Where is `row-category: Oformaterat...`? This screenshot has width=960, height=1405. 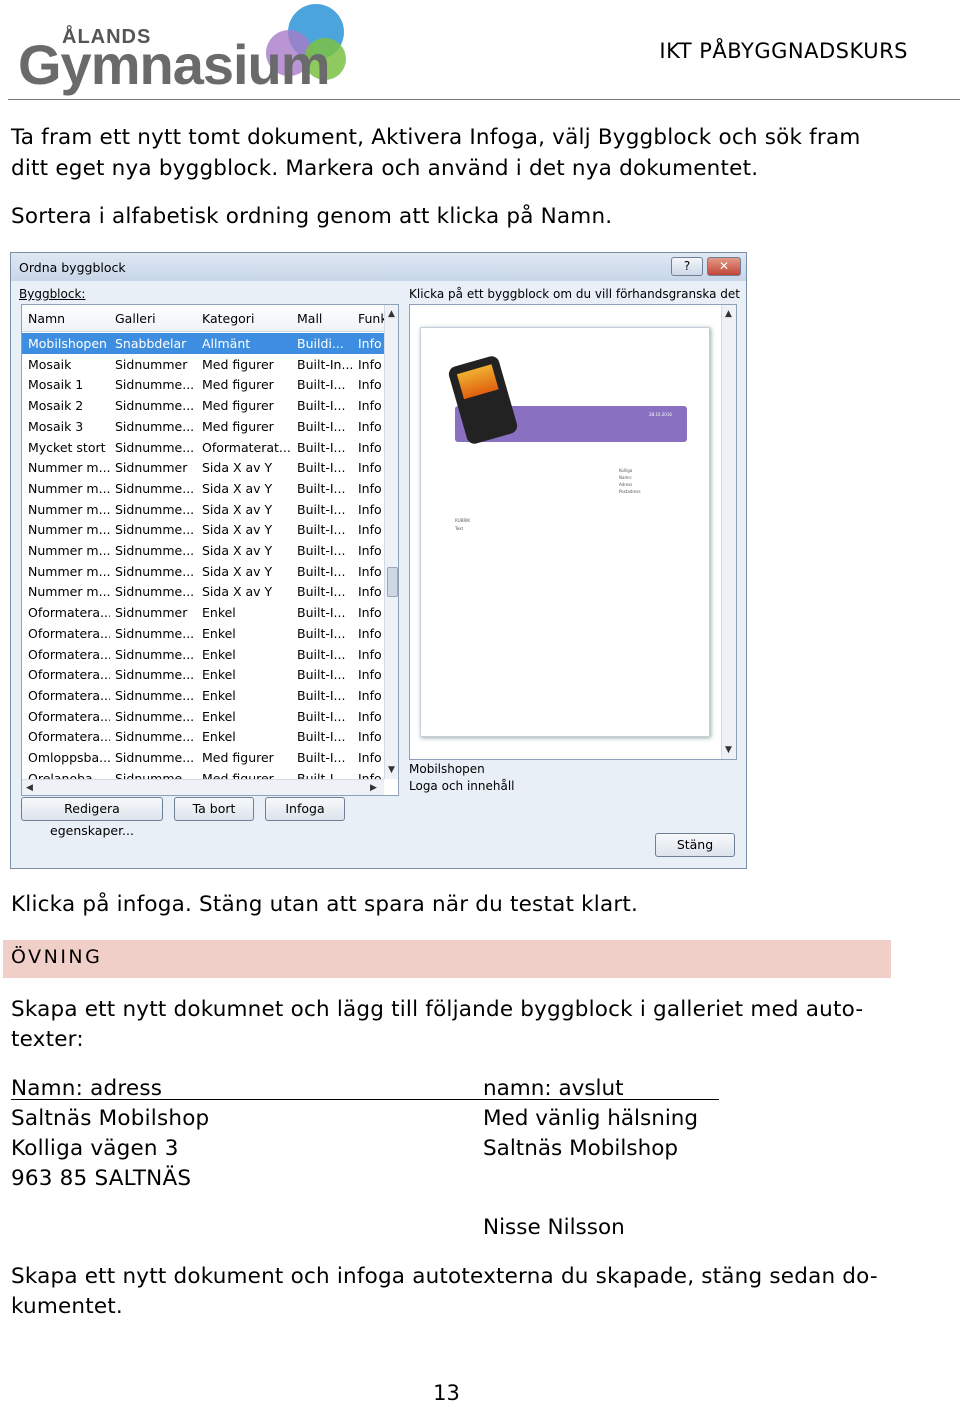
row-category: Oformaterat... is located at coordinates (246, 447).